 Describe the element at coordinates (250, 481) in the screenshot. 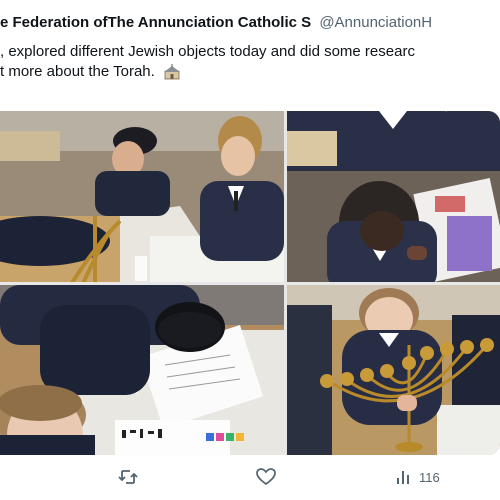

I see `tweet-actions: 116` at that location.